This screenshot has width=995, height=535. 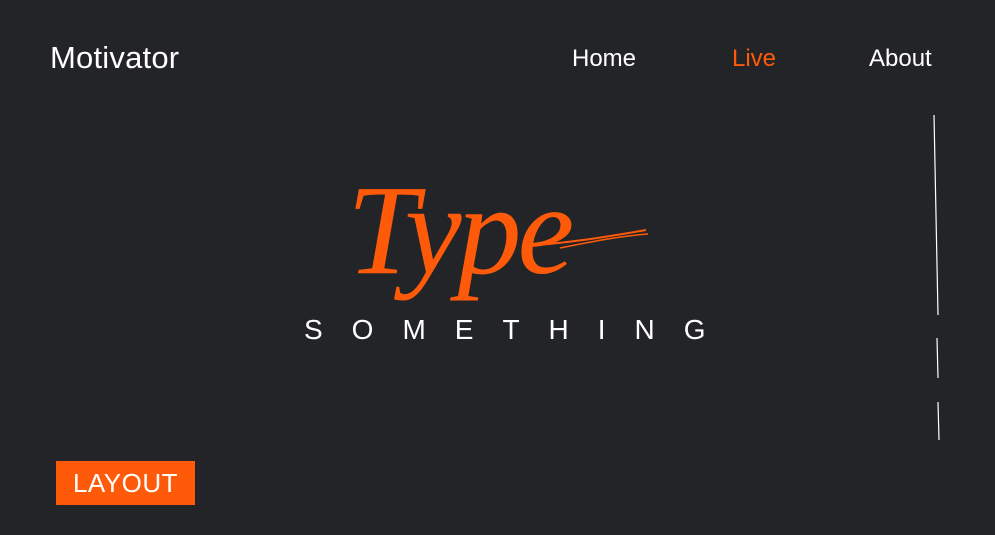 What do you see at coordinates (585, 239) in the screenshot?
I see `title-flourish-decoration` at bounding box center [585, 239].